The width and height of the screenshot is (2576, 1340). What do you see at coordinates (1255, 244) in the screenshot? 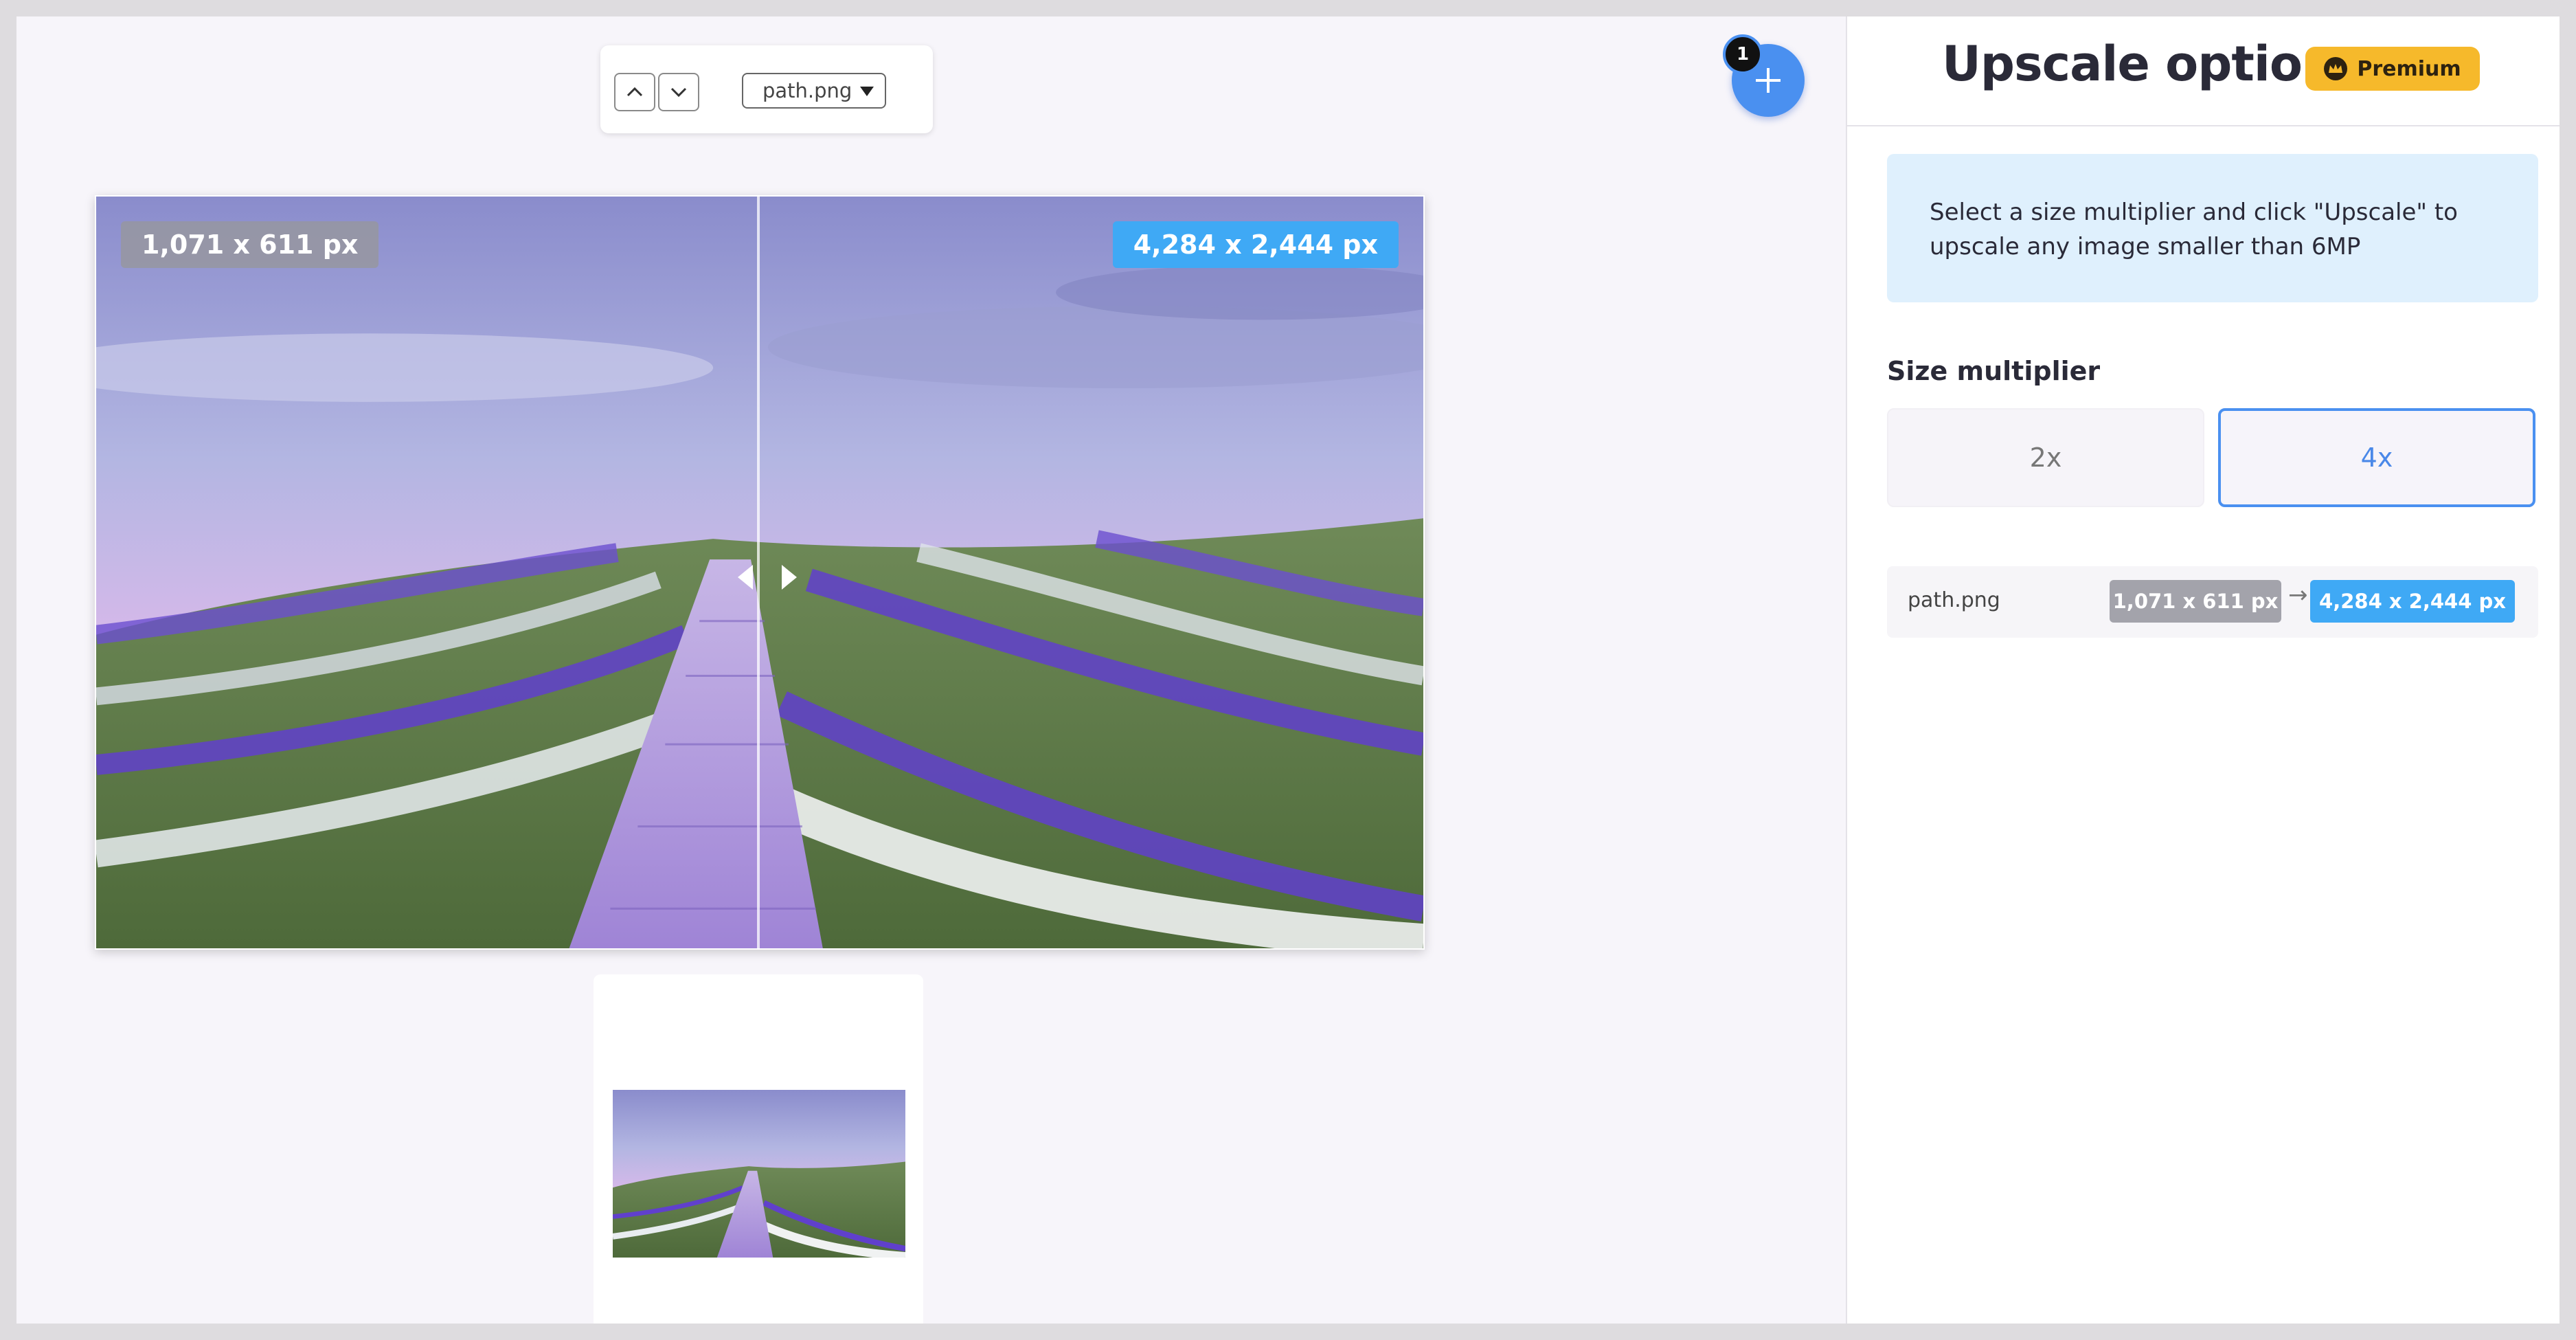
I see `upscaled-size-tag: 4,284 x 2,444 px` at bounding box center [1255, 244].